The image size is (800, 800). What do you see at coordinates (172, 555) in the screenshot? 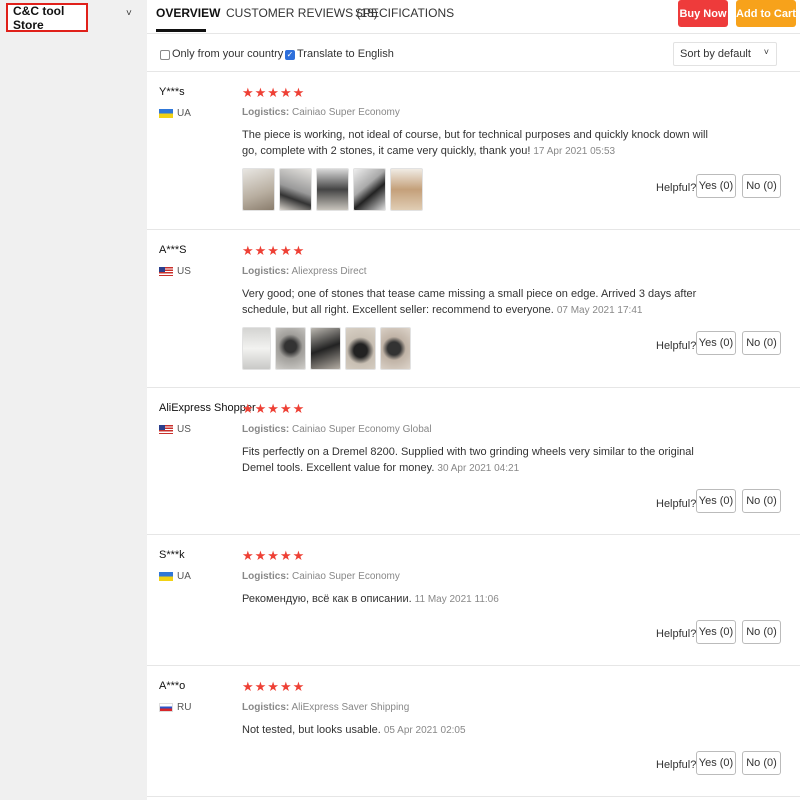
I see `reviewer-name: S***k` at bounding box center [172, 555].